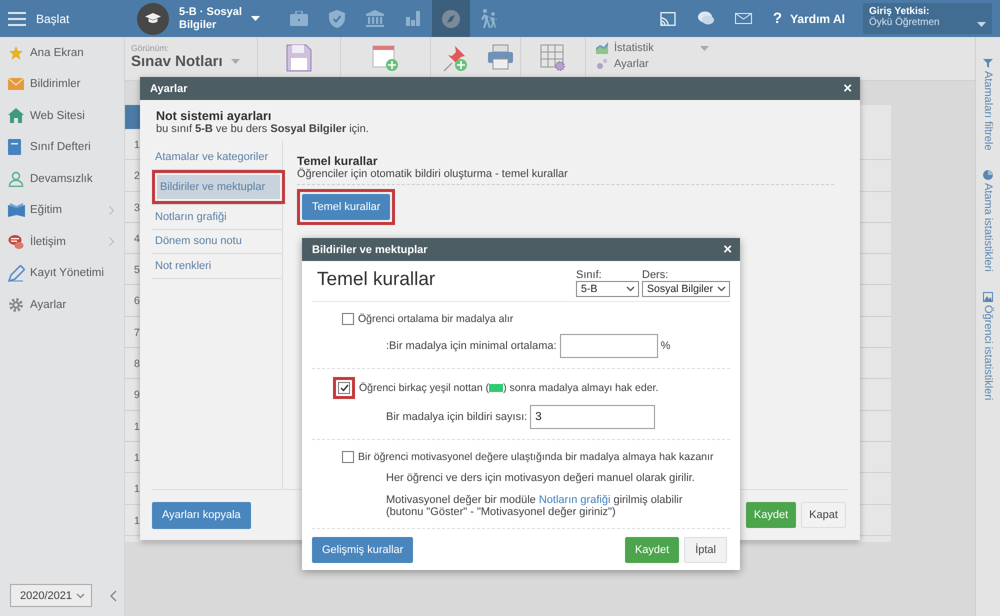 This screenshot has width=1000, height=616. I want to click on class-select: 5-B, so click(607, 289).